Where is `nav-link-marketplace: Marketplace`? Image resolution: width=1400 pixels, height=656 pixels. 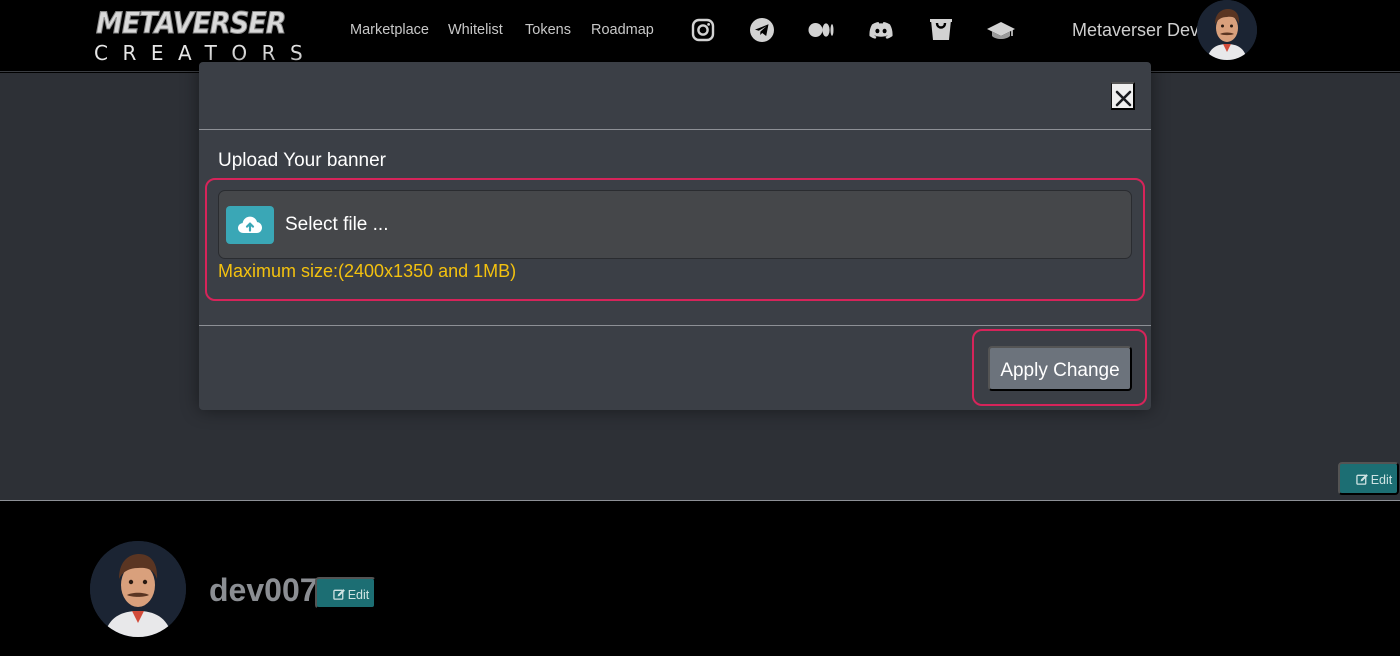
nav-link-marketplace: Marketplace is located at coordinates (389, 30).